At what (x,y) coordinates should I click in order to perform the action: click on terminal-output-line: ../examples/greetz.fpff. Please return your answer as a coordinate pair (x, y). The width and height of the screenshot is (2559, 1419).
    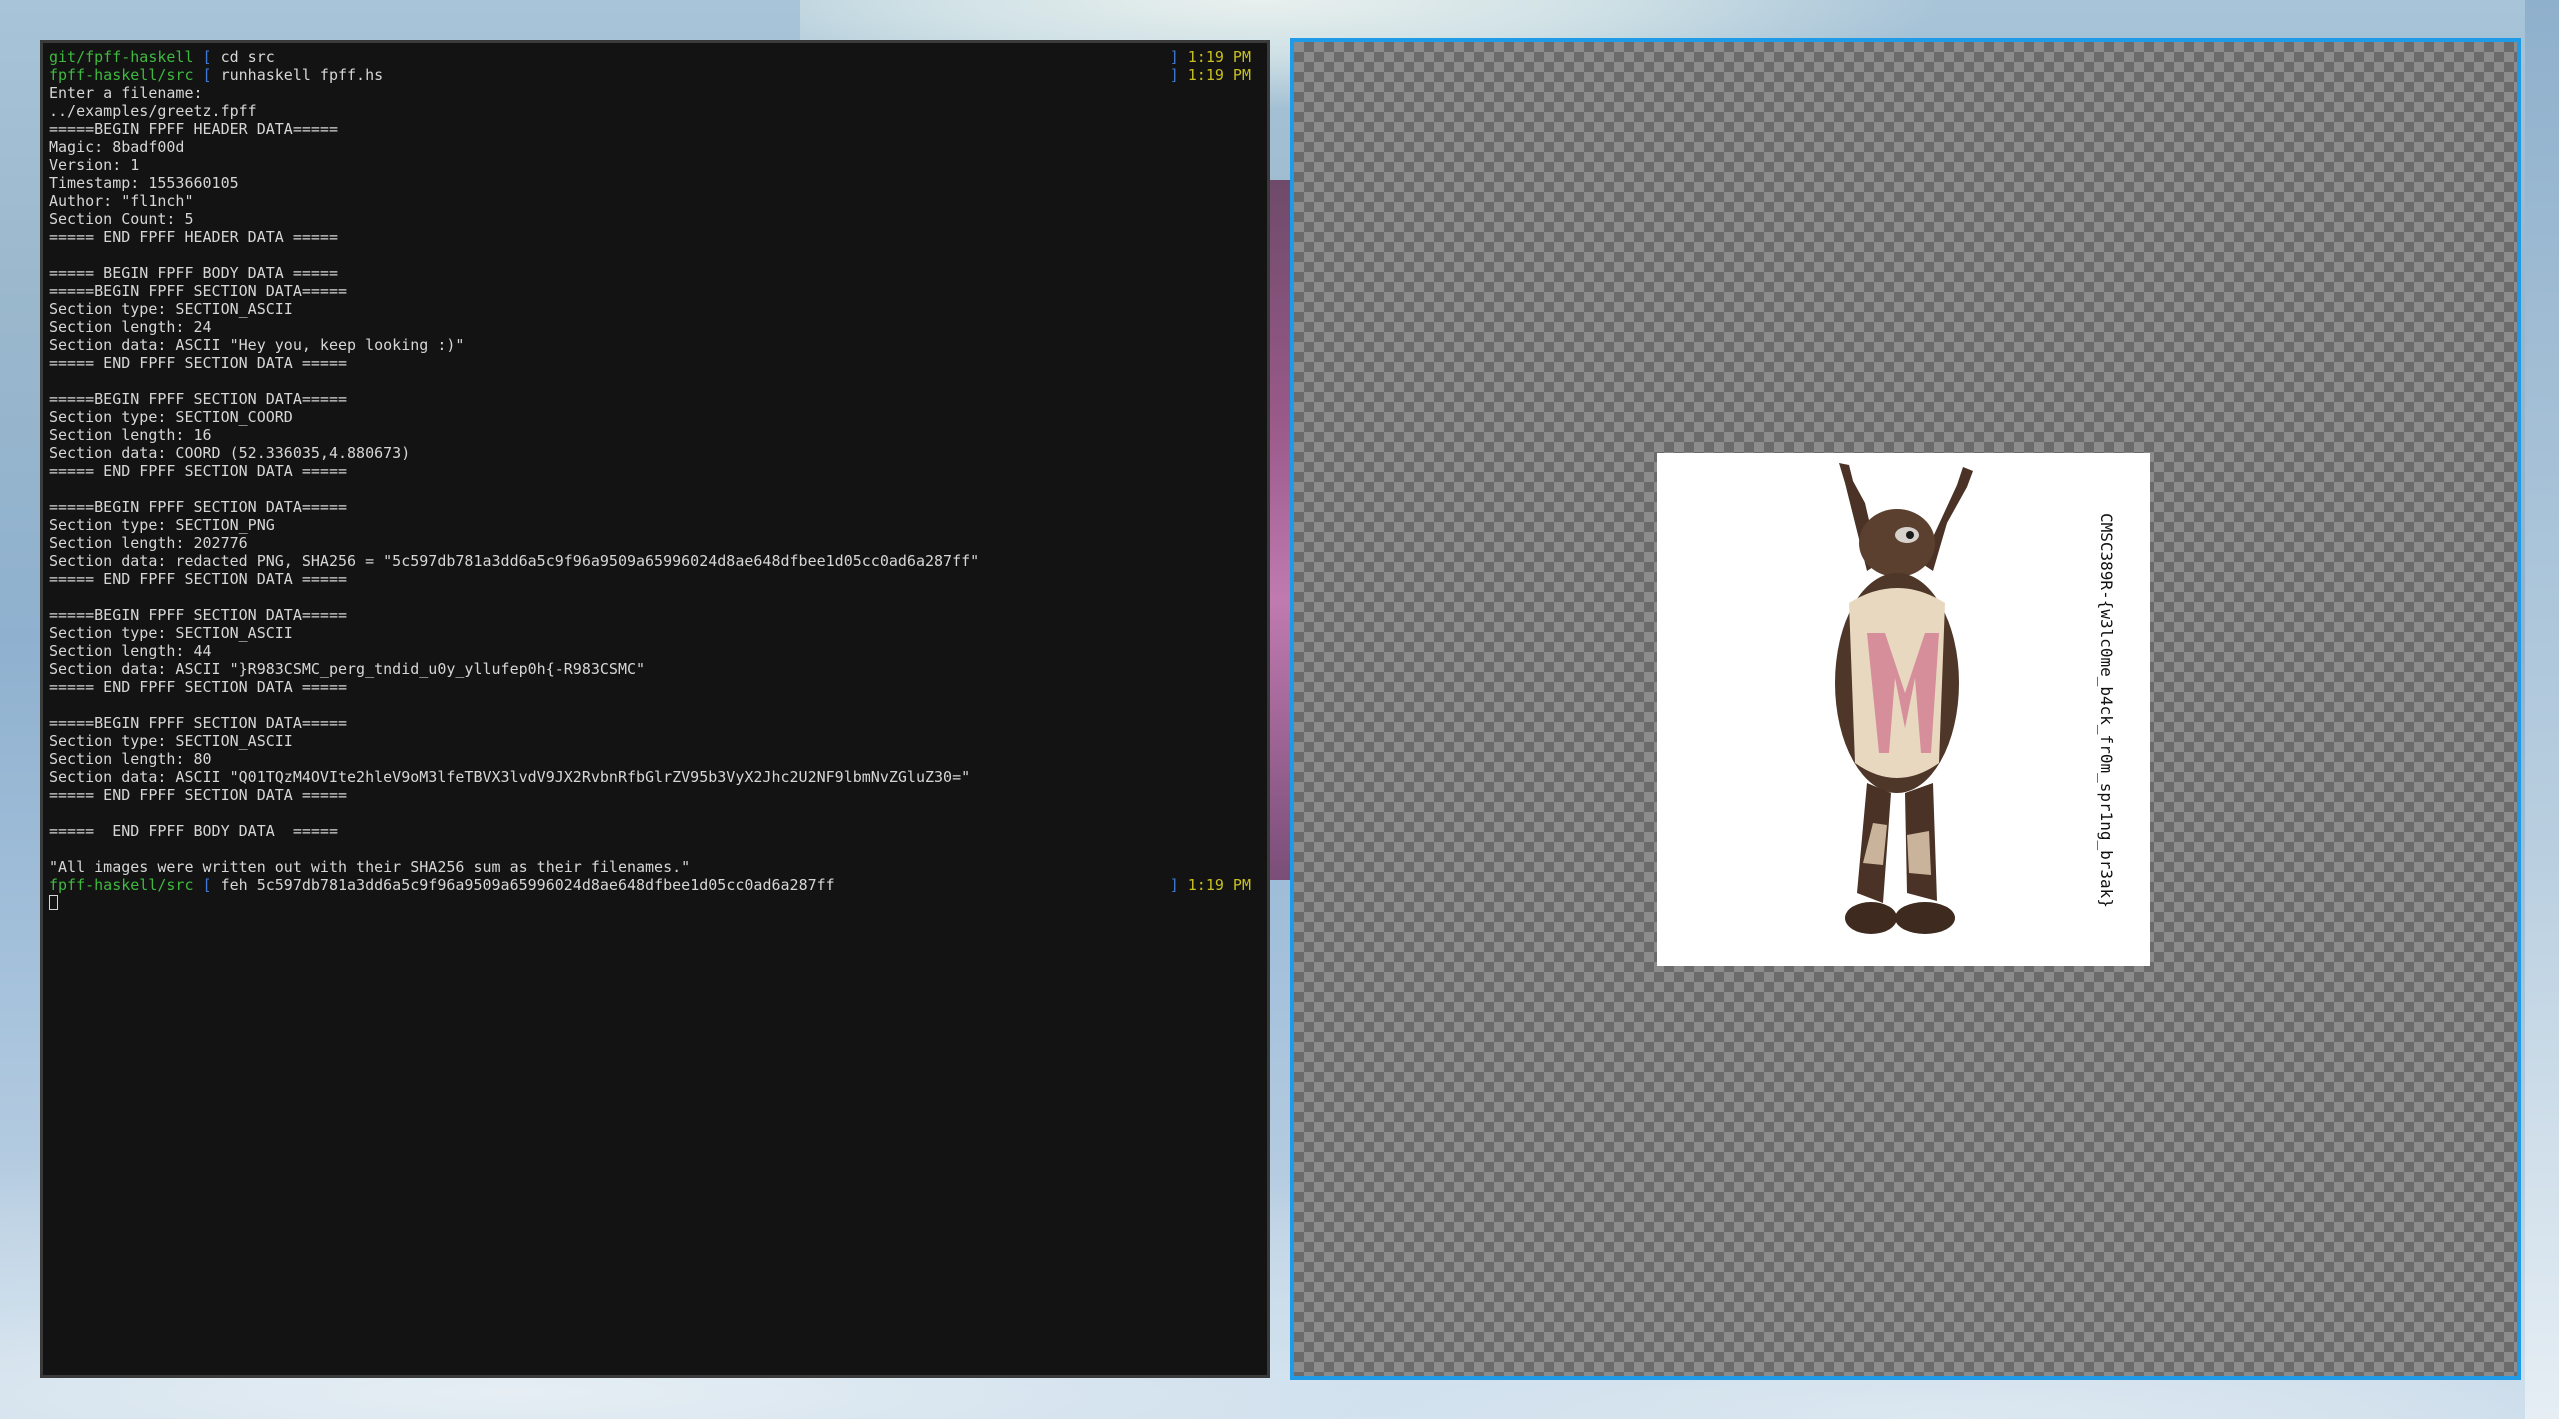
    Looking at the image, I should click on (153, 111).